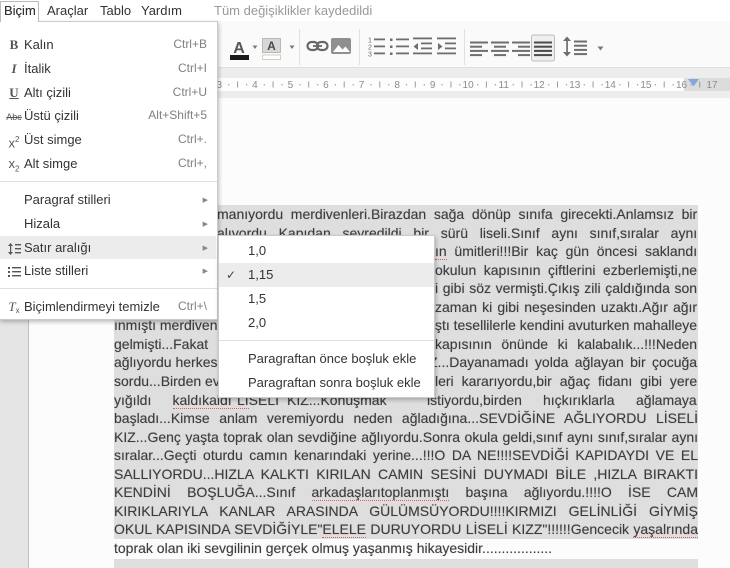 The height and width of the screenshot is (568, 730). What do you see at coordinates (326, 85) in the screenshot?
I see `svg-text: 6` at bounding box center [326, 85].